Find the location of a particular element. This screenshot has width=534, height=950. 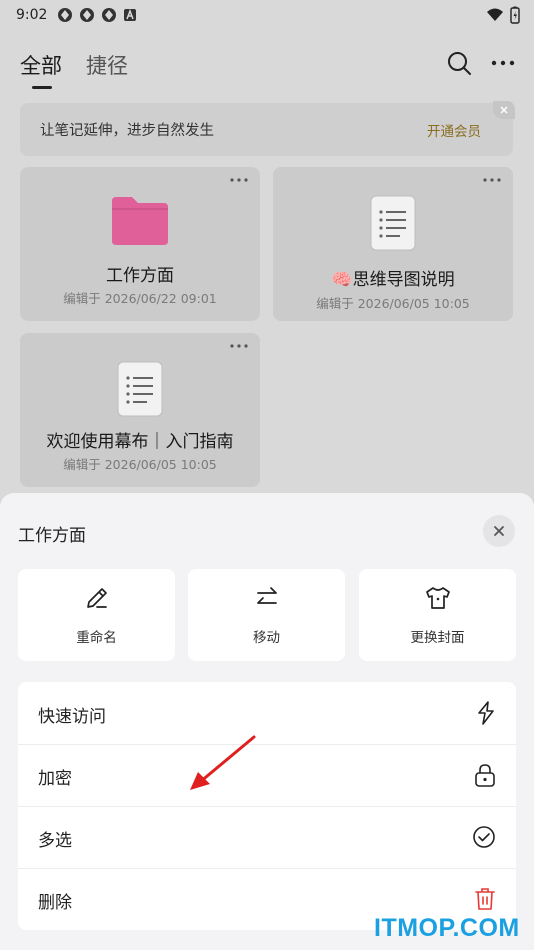

more-options-icon is located at coordinates (503, 63).